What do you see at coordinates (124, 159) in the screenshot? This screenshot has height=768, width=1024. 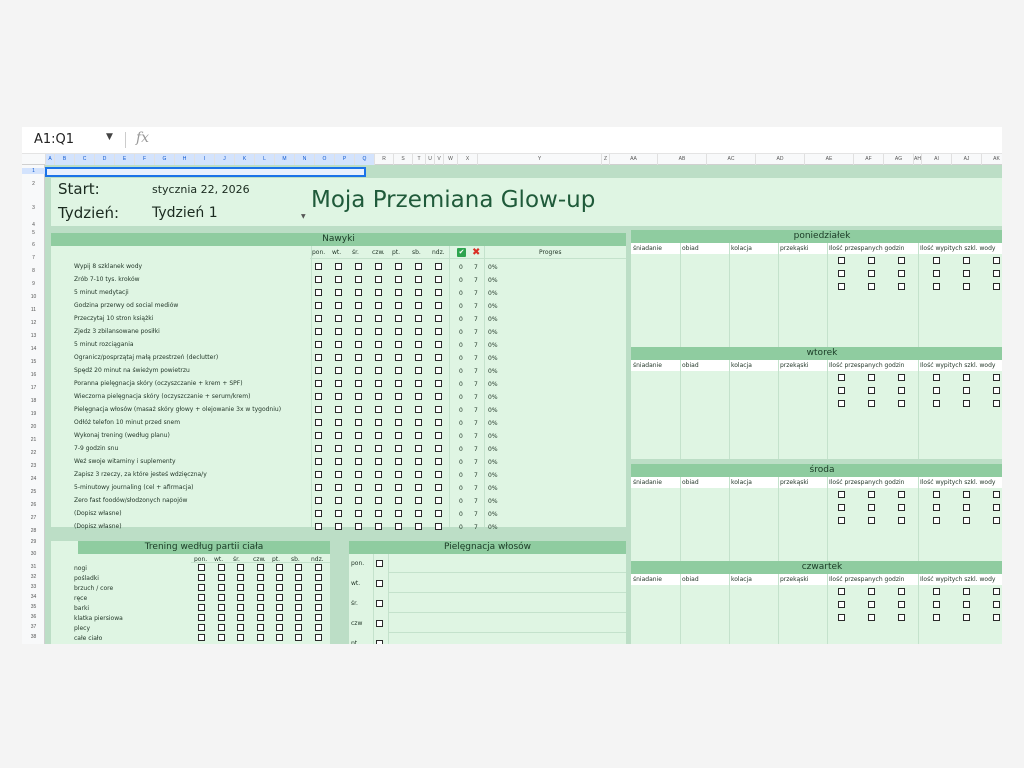 I see `column-header: E` at bounding box center [124, 159].